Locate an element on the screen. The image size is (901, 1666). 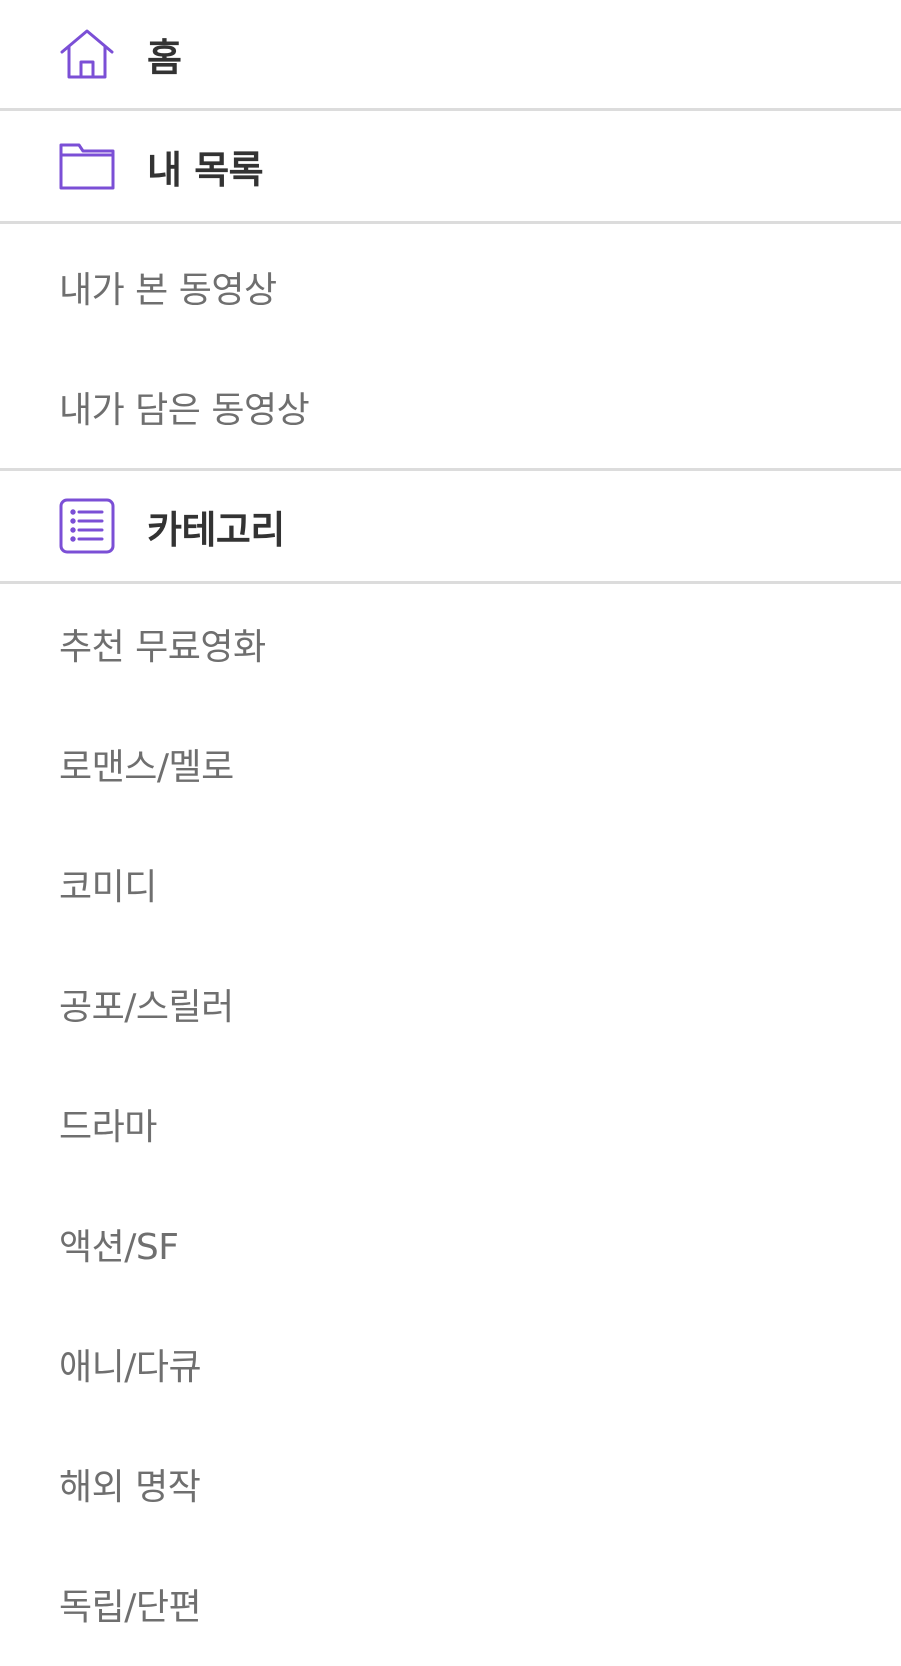
menu-my-list: 내 목록 is located at coordinates (450, 167).